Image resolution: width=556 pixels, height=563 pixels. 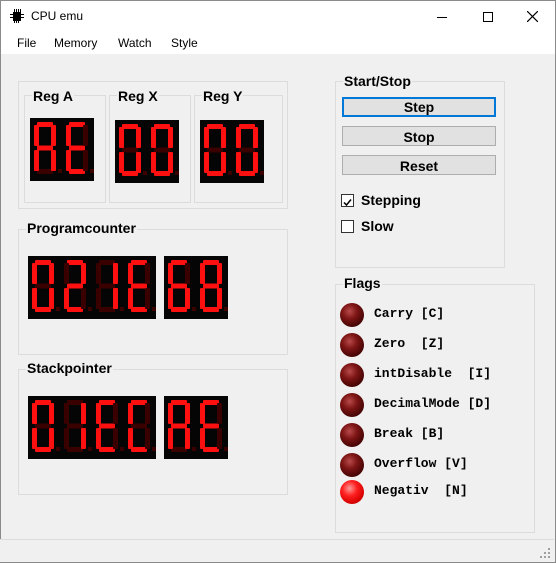 I want to click on stackpointer-low-display, so click(x=196, y=427).